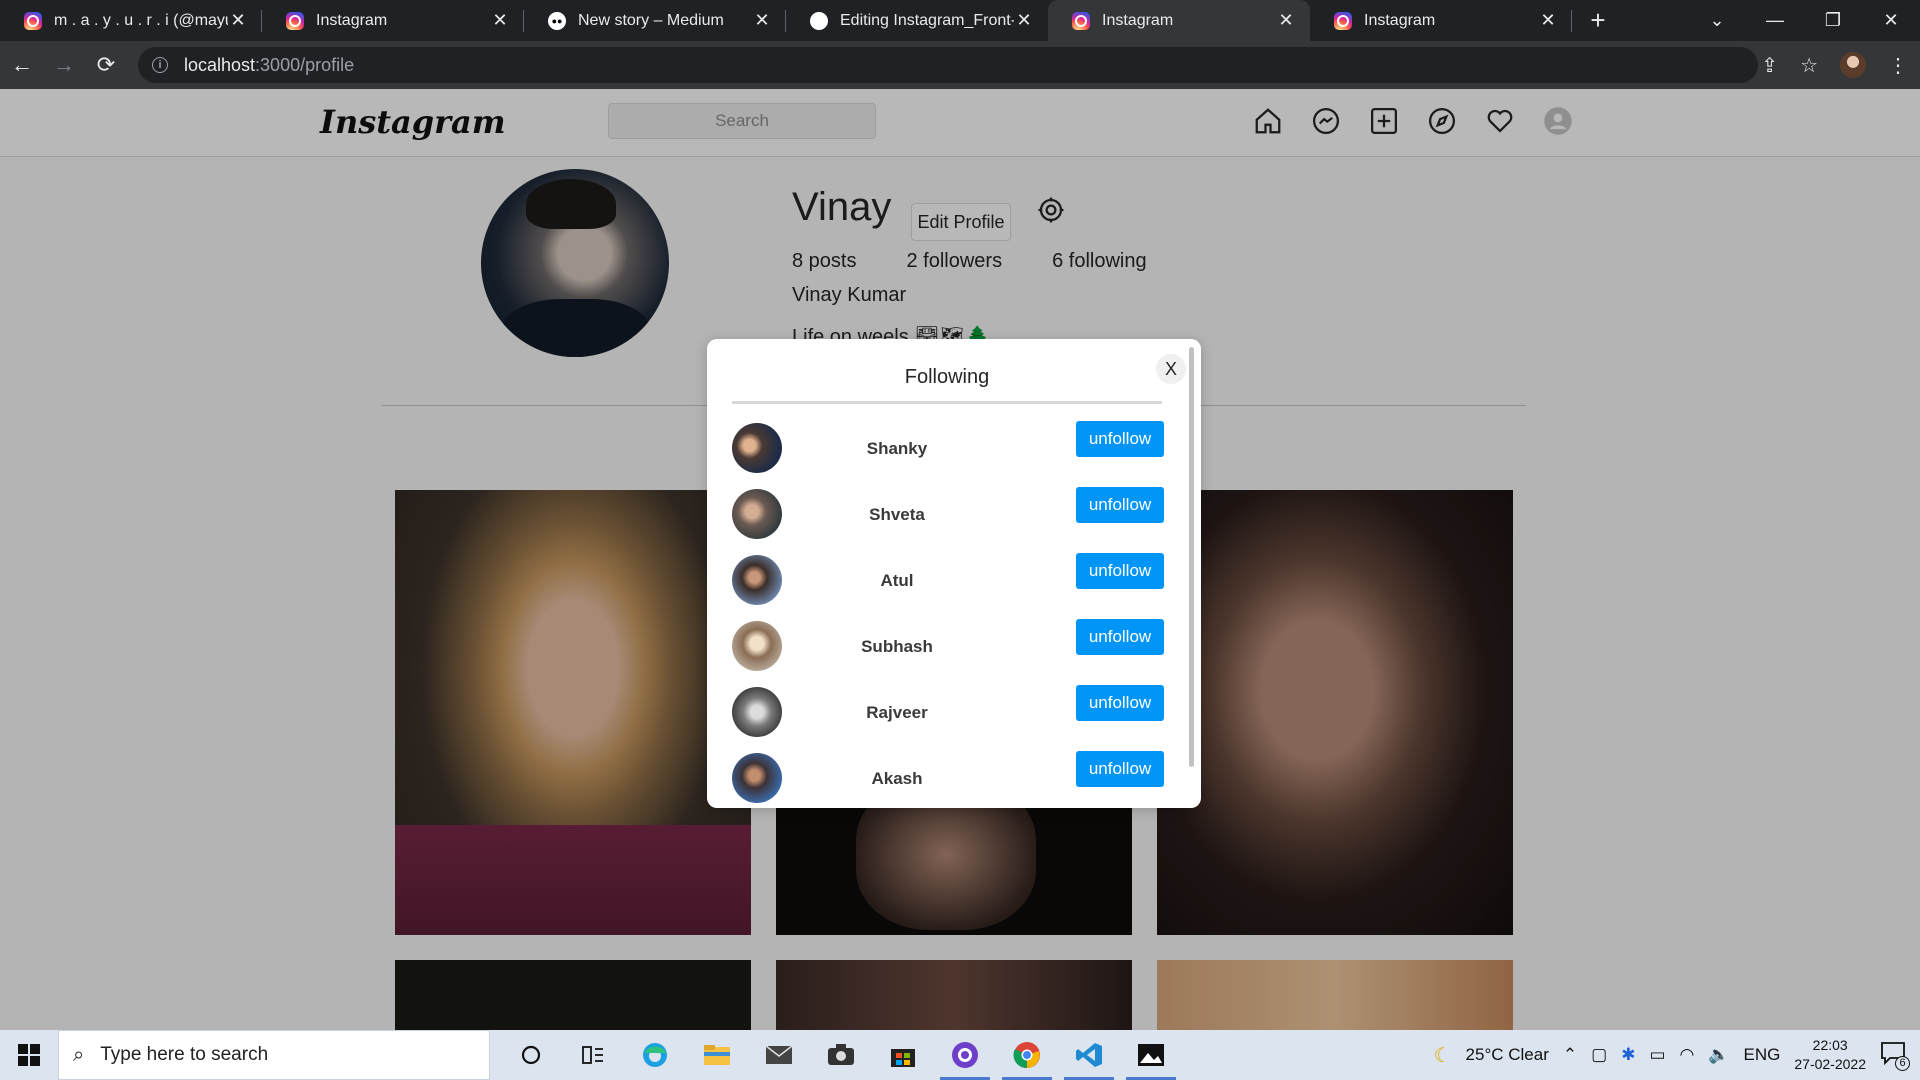  What do you see at coordinates (531, 1055) in the screenshot?
I see `cortana-icon` at bounding box center [531, 1055].